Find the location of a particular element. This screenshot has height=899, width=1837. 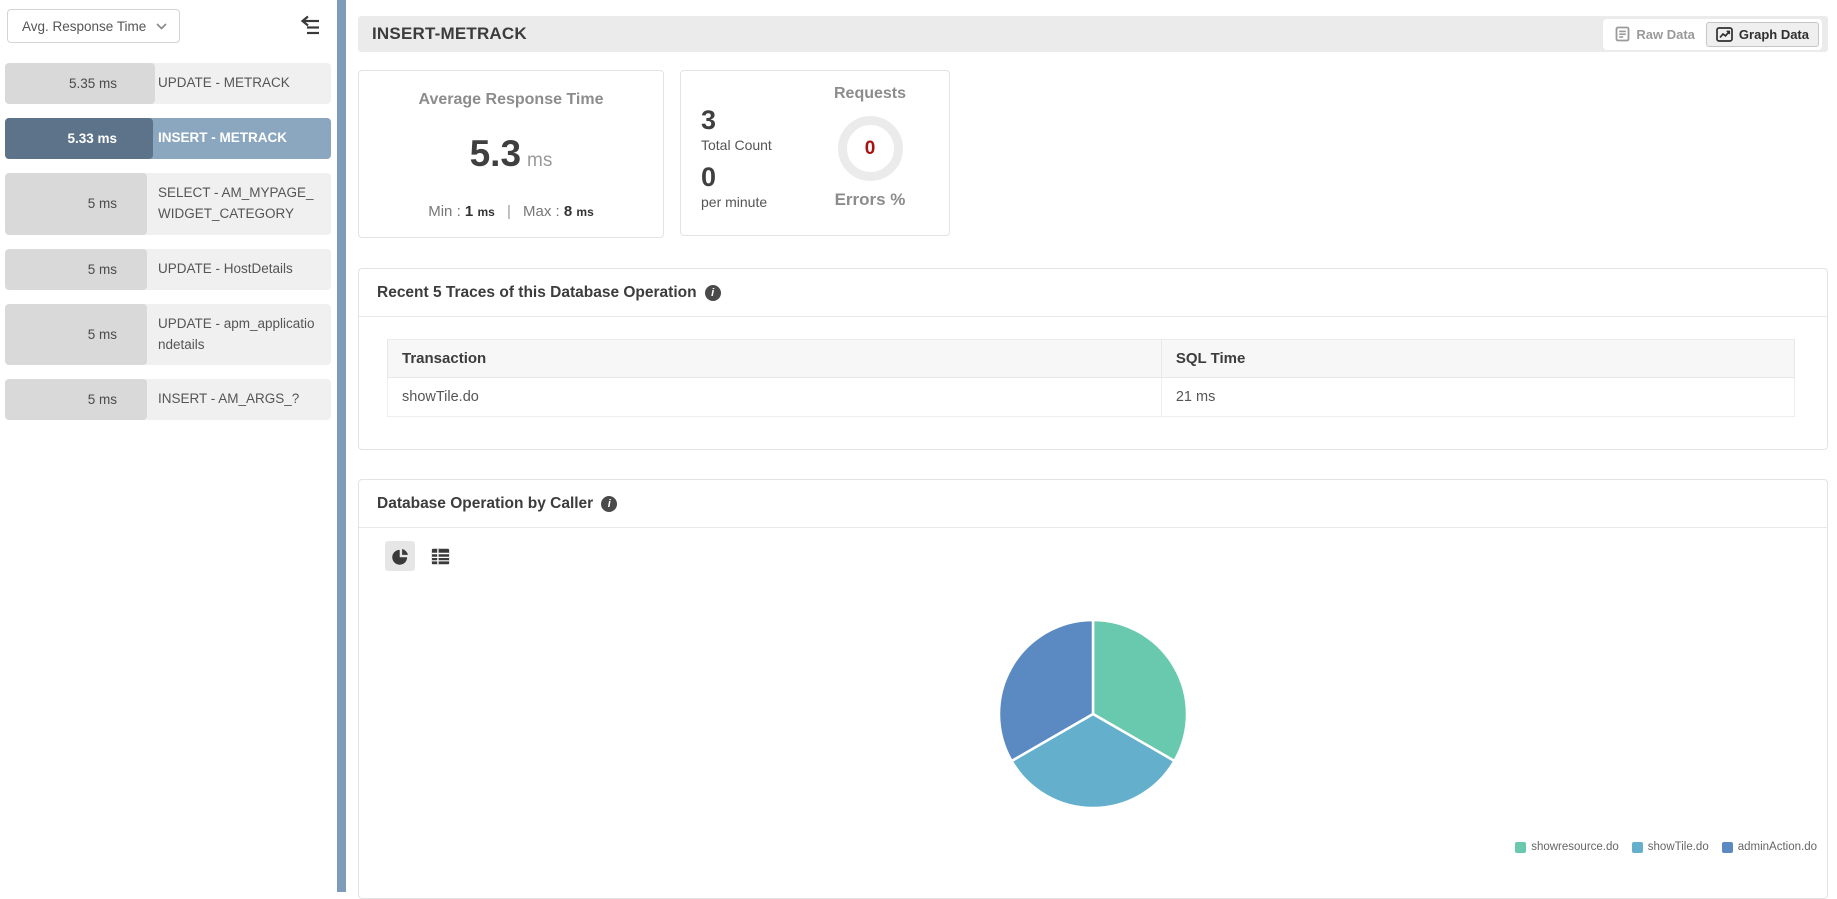

pie-view-button is located at coordinates (400, 556).